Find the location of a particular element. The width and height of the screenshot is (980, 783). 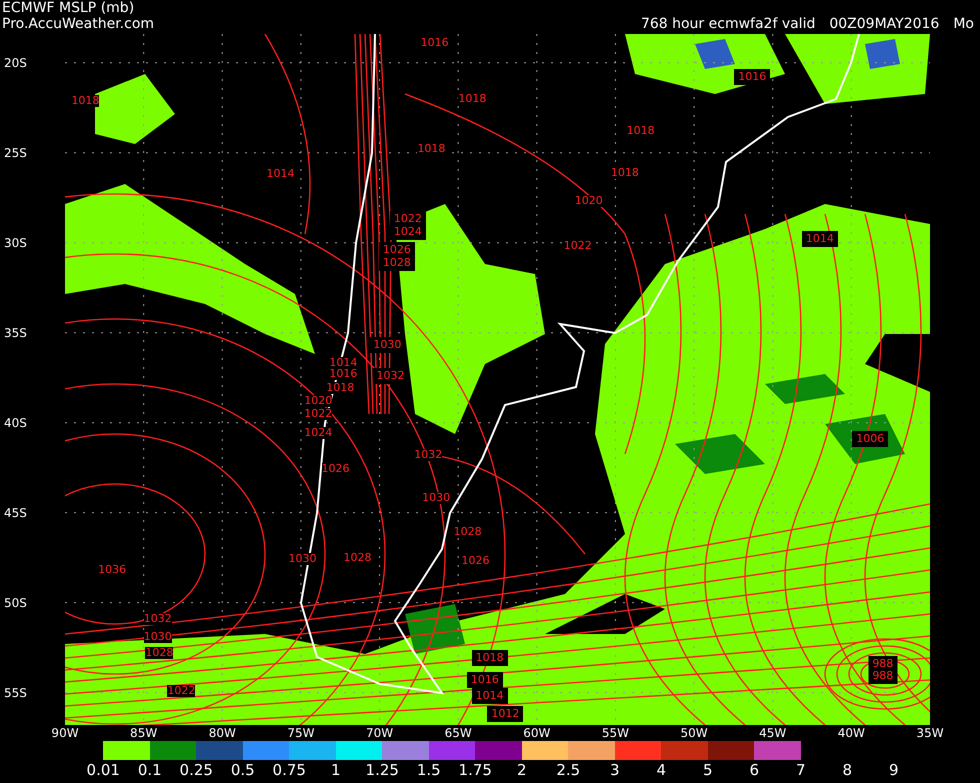

legend-label: 1.5 is located at coordinates (428, 770).